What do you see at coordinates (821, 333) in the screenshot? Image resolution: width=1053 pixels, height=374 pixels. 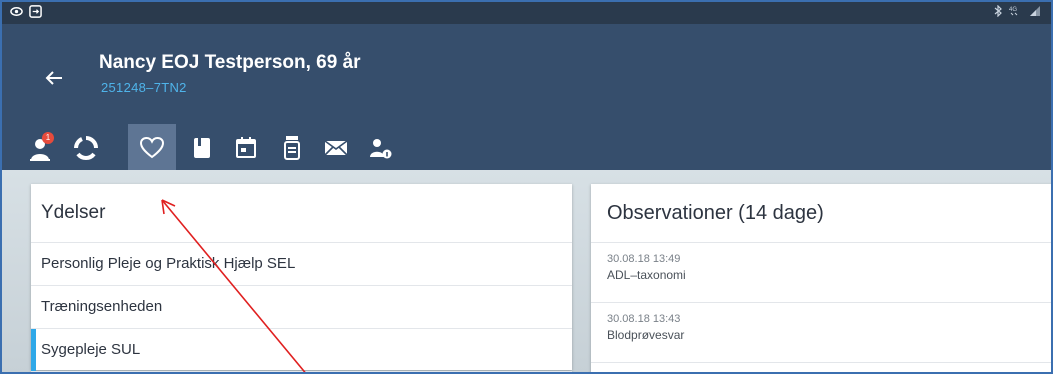 I see `observation-item: 30.08.18 13:43 Blodprøvesvar` at bounding box center [821, 333].